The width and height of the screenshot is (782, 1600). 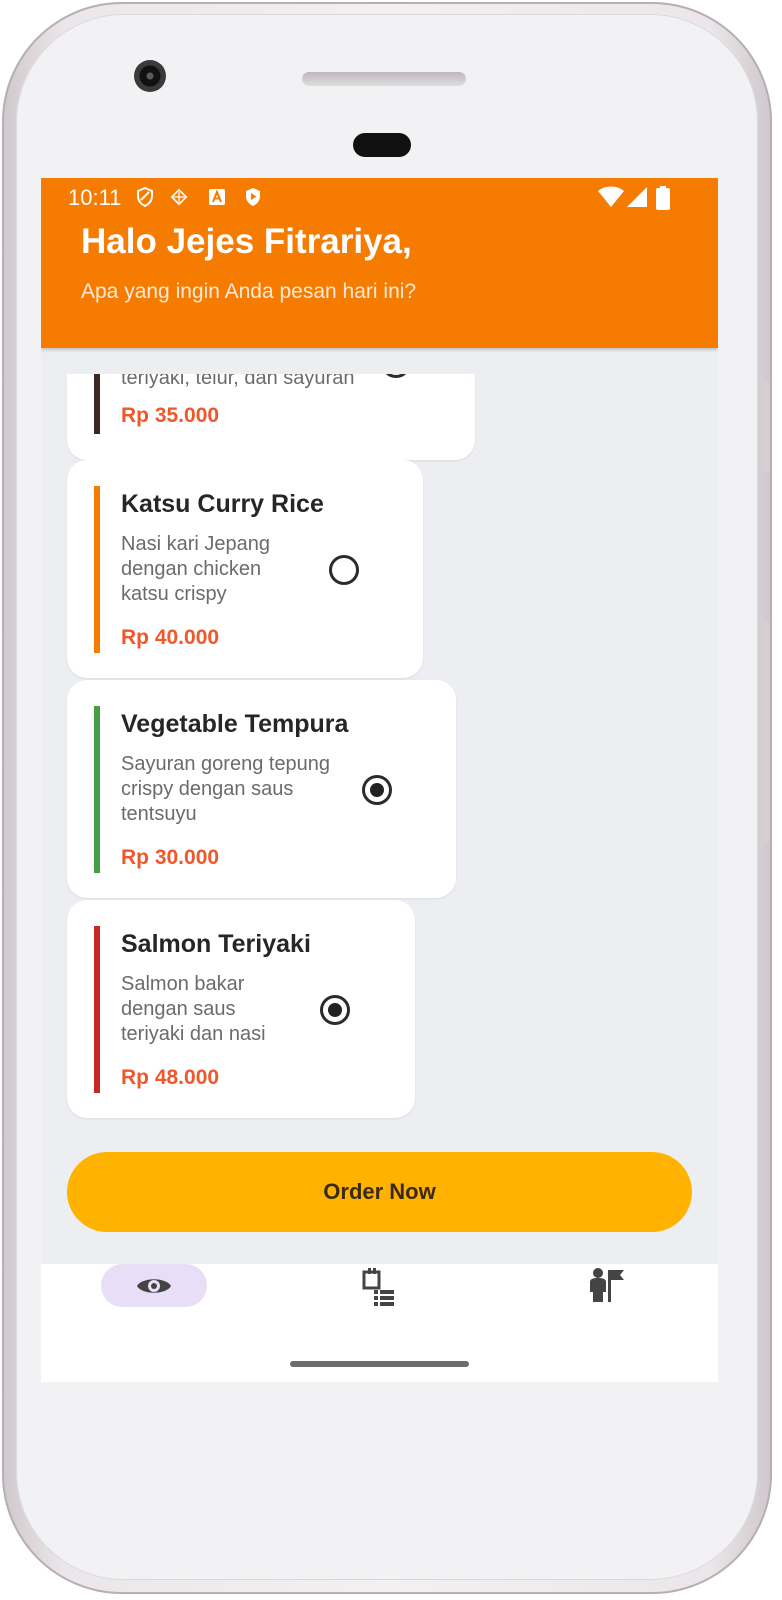 I want to click on nav-item-browse, so click(x=154, y=1292).